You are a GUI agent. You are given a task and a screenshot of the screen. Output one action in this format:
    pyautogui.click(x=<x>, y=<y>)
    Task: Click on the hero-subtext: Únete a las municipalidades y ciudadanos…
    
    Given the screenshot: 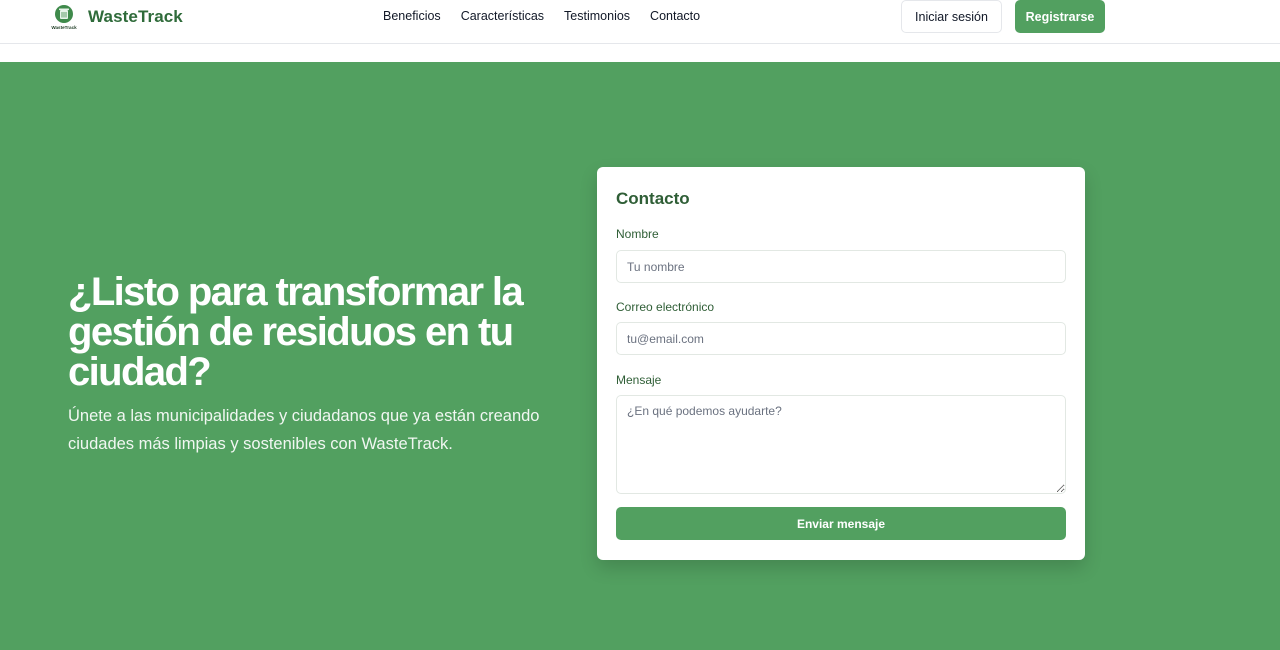 What is the action you would take?
    pyautogui.click(x=304, y=430)
    